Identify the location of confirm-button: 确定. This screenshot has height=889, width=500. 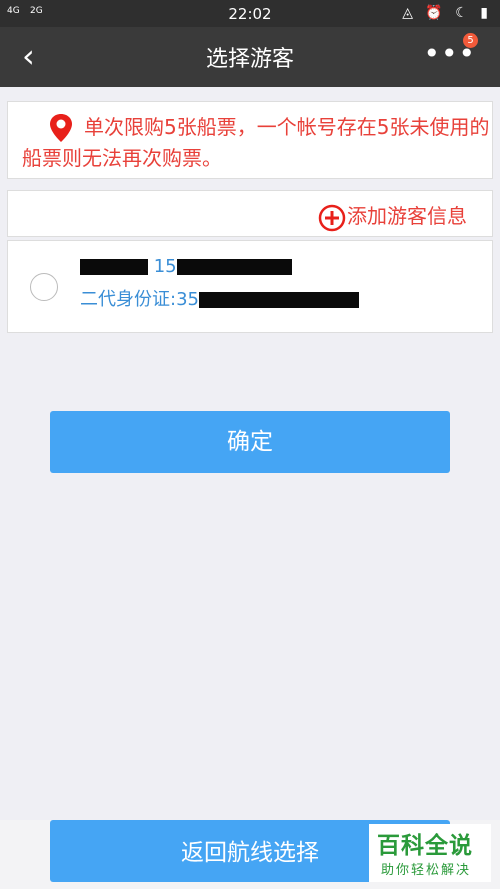
(250, 442).